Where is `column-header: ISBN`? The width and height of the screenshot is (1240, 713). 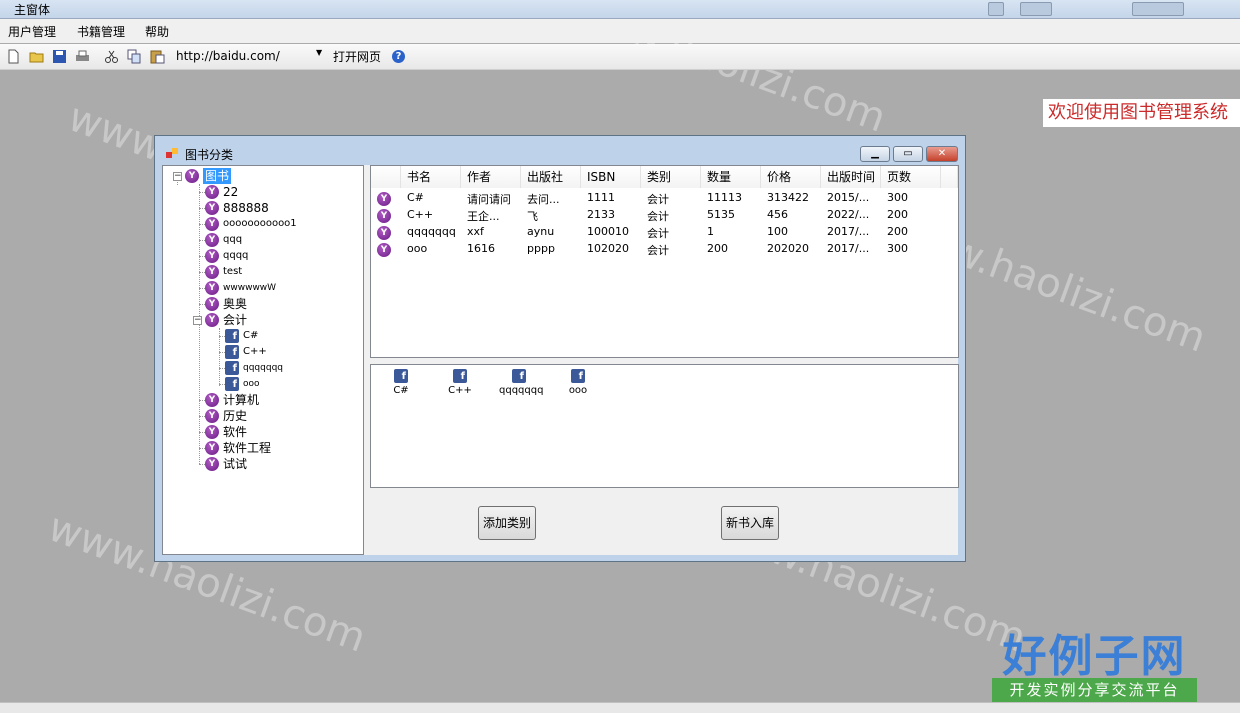 column-header: ISBN is located at coordinates (611, 177).